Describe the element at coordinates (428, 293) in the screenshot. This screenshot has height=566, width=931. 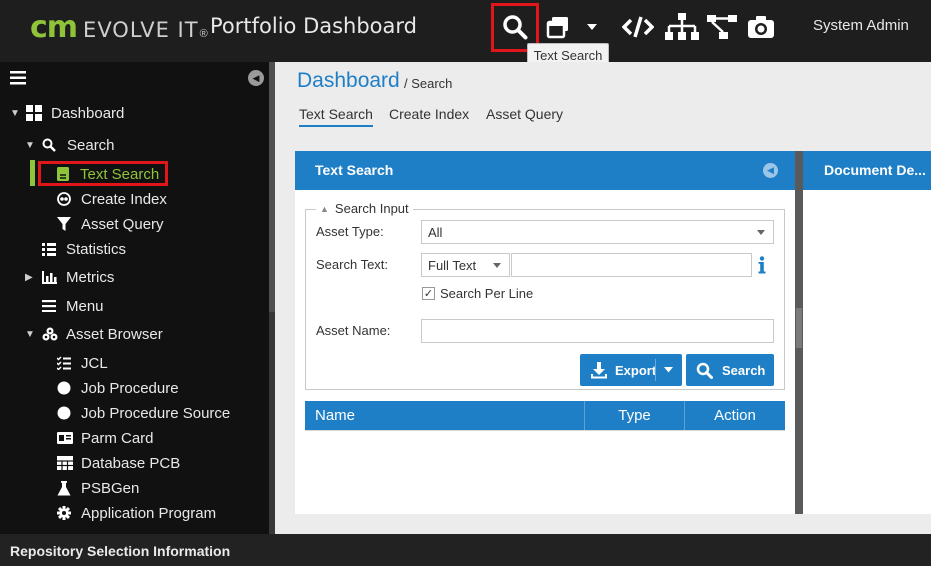
I see `search-per-line-checkbox: ✓` at that location.